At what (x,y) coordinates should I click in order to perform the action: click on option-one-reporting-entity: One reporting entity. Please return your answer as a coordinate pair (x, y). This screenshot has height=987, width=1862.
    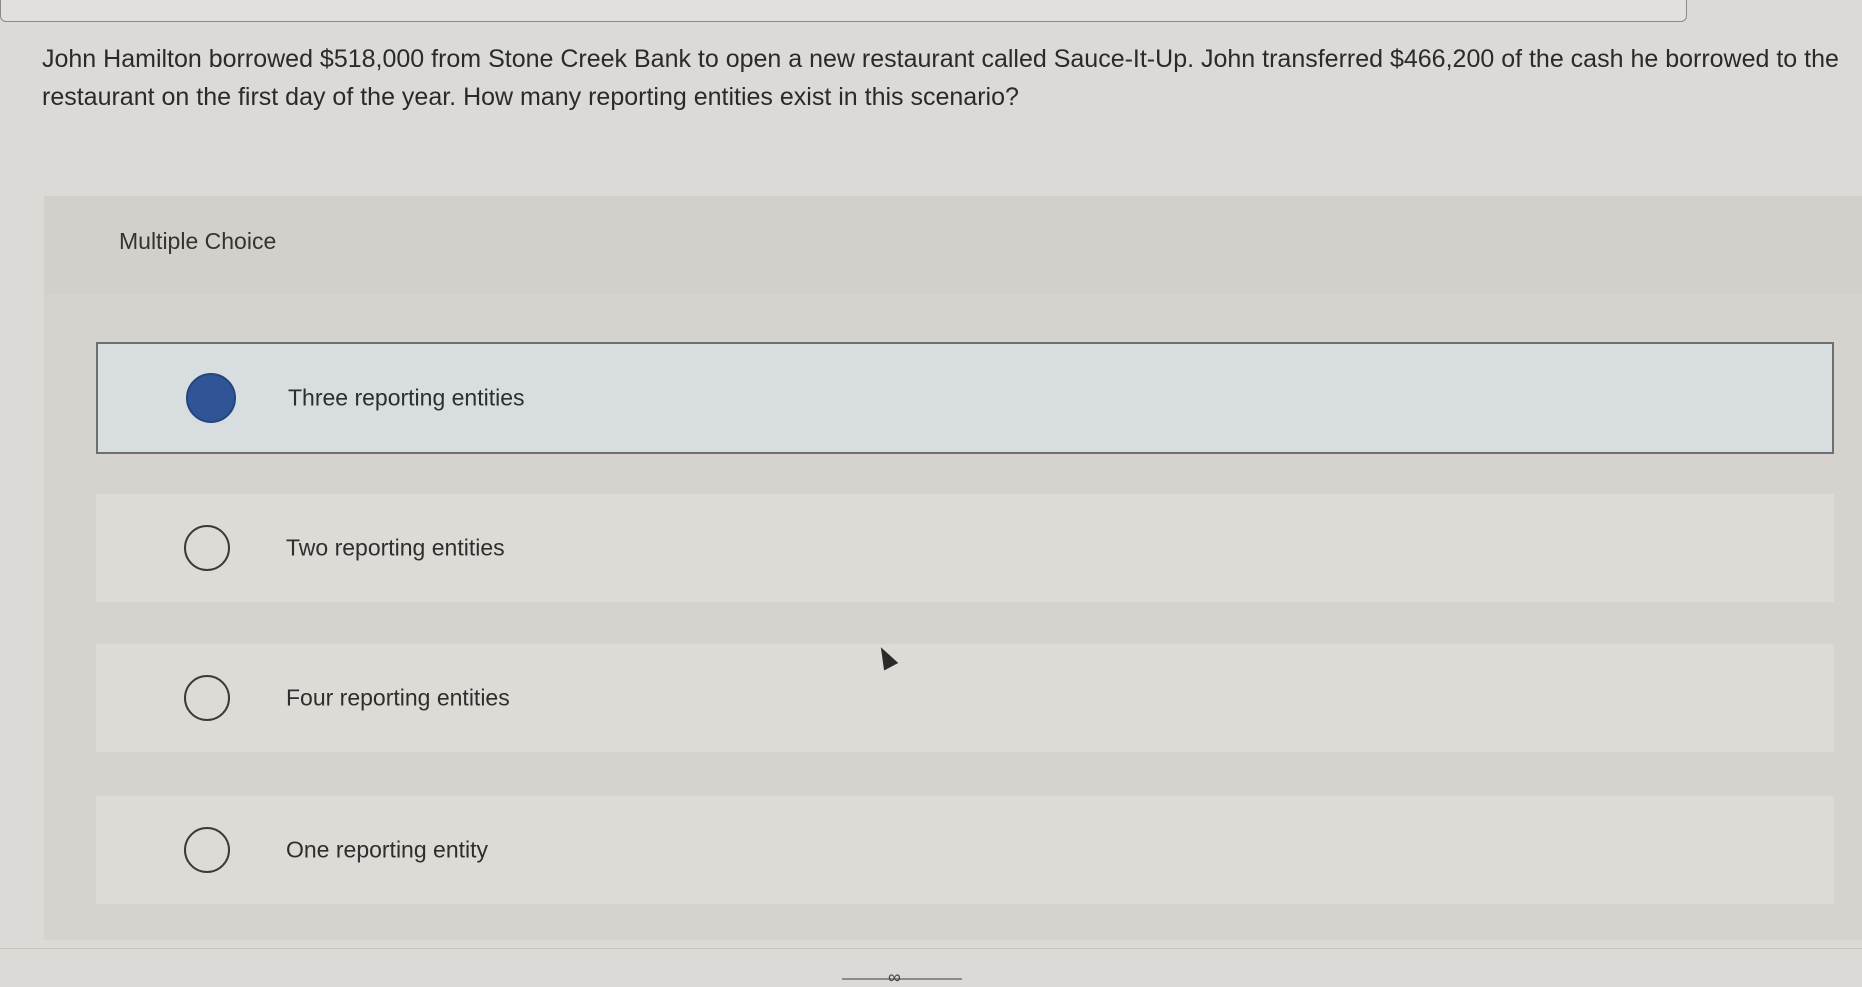
    Looking at the image, I should click on (965, 850).